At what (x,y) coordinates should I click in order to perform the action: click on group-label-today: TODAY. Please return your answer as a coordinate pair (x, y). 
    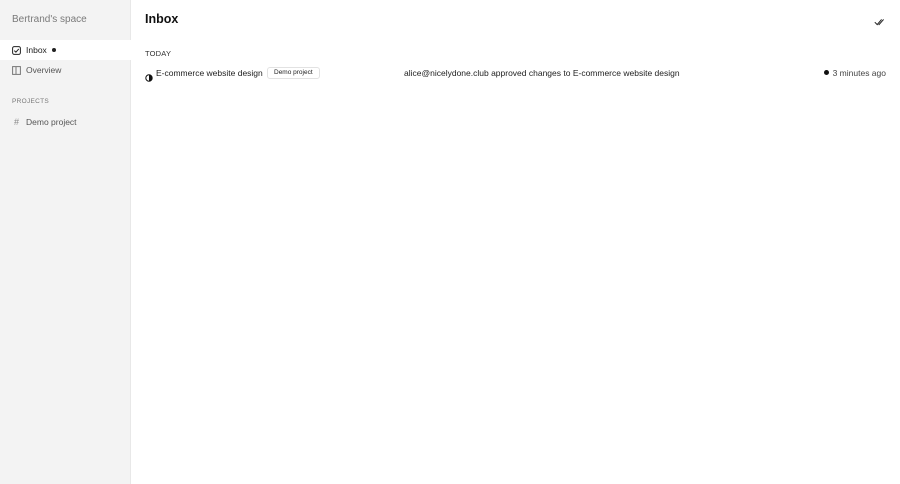
    Looking at the image, I should click on (158, 53).